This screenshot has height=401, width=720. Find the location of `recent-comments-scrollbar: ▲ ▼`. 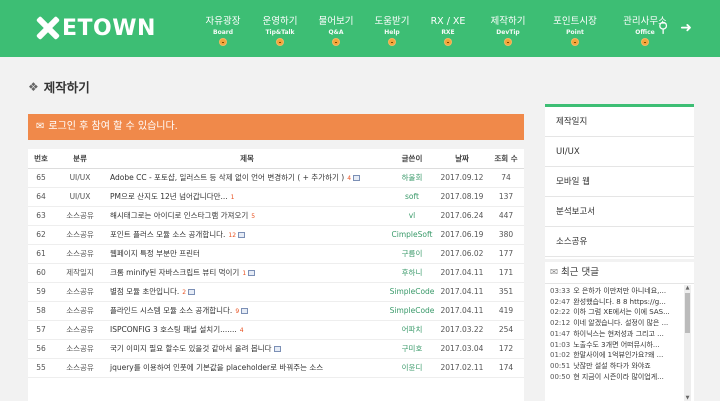

recent-comments-scrollbar: ▲ ▼ is located at coordinates (687, 343).